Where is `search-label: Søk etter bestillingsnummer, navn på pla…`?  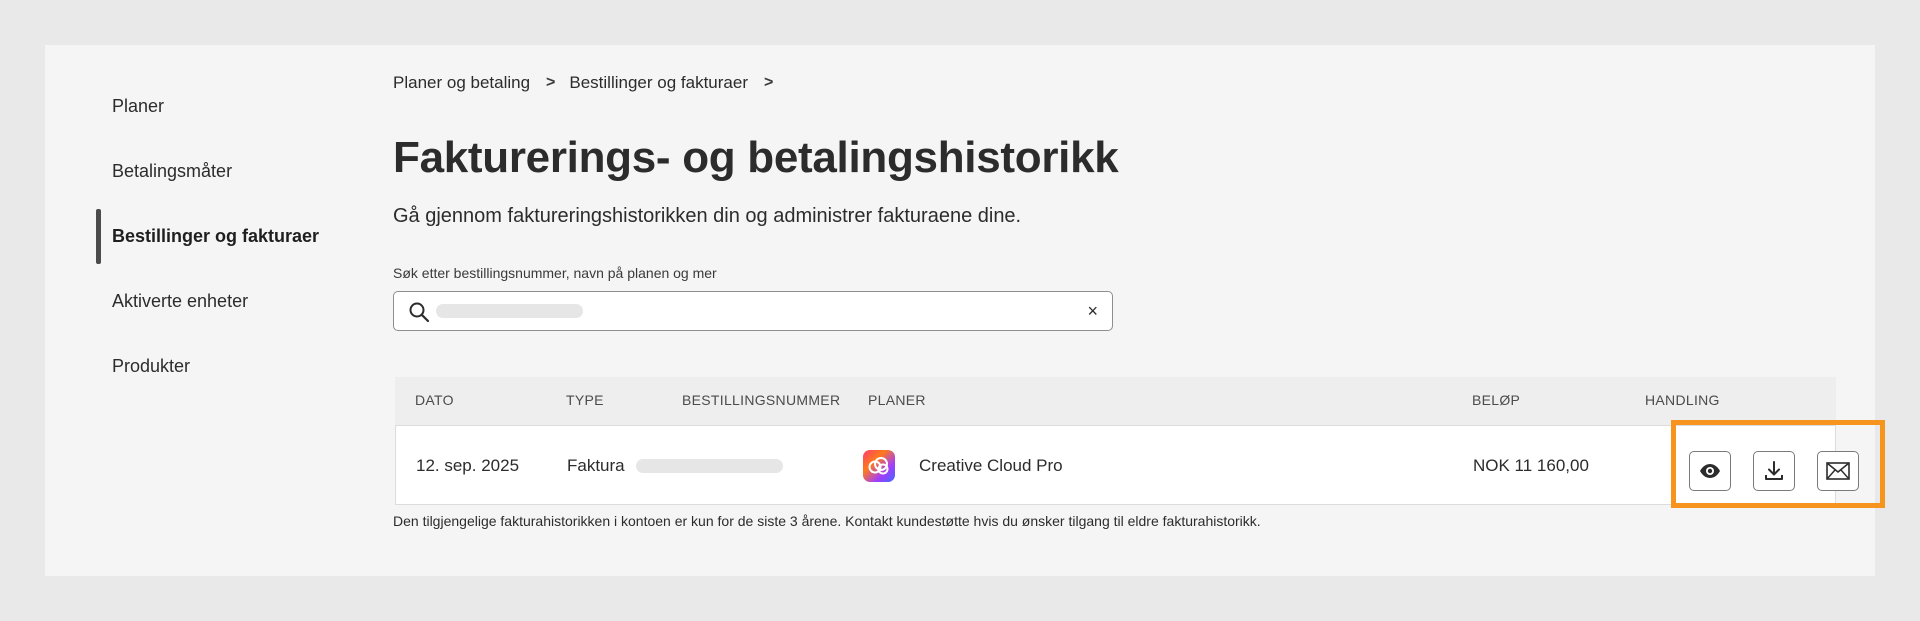
search-label: Søk etter bestillingsnummer, navn på pla… is located at coordinates (555, 273).